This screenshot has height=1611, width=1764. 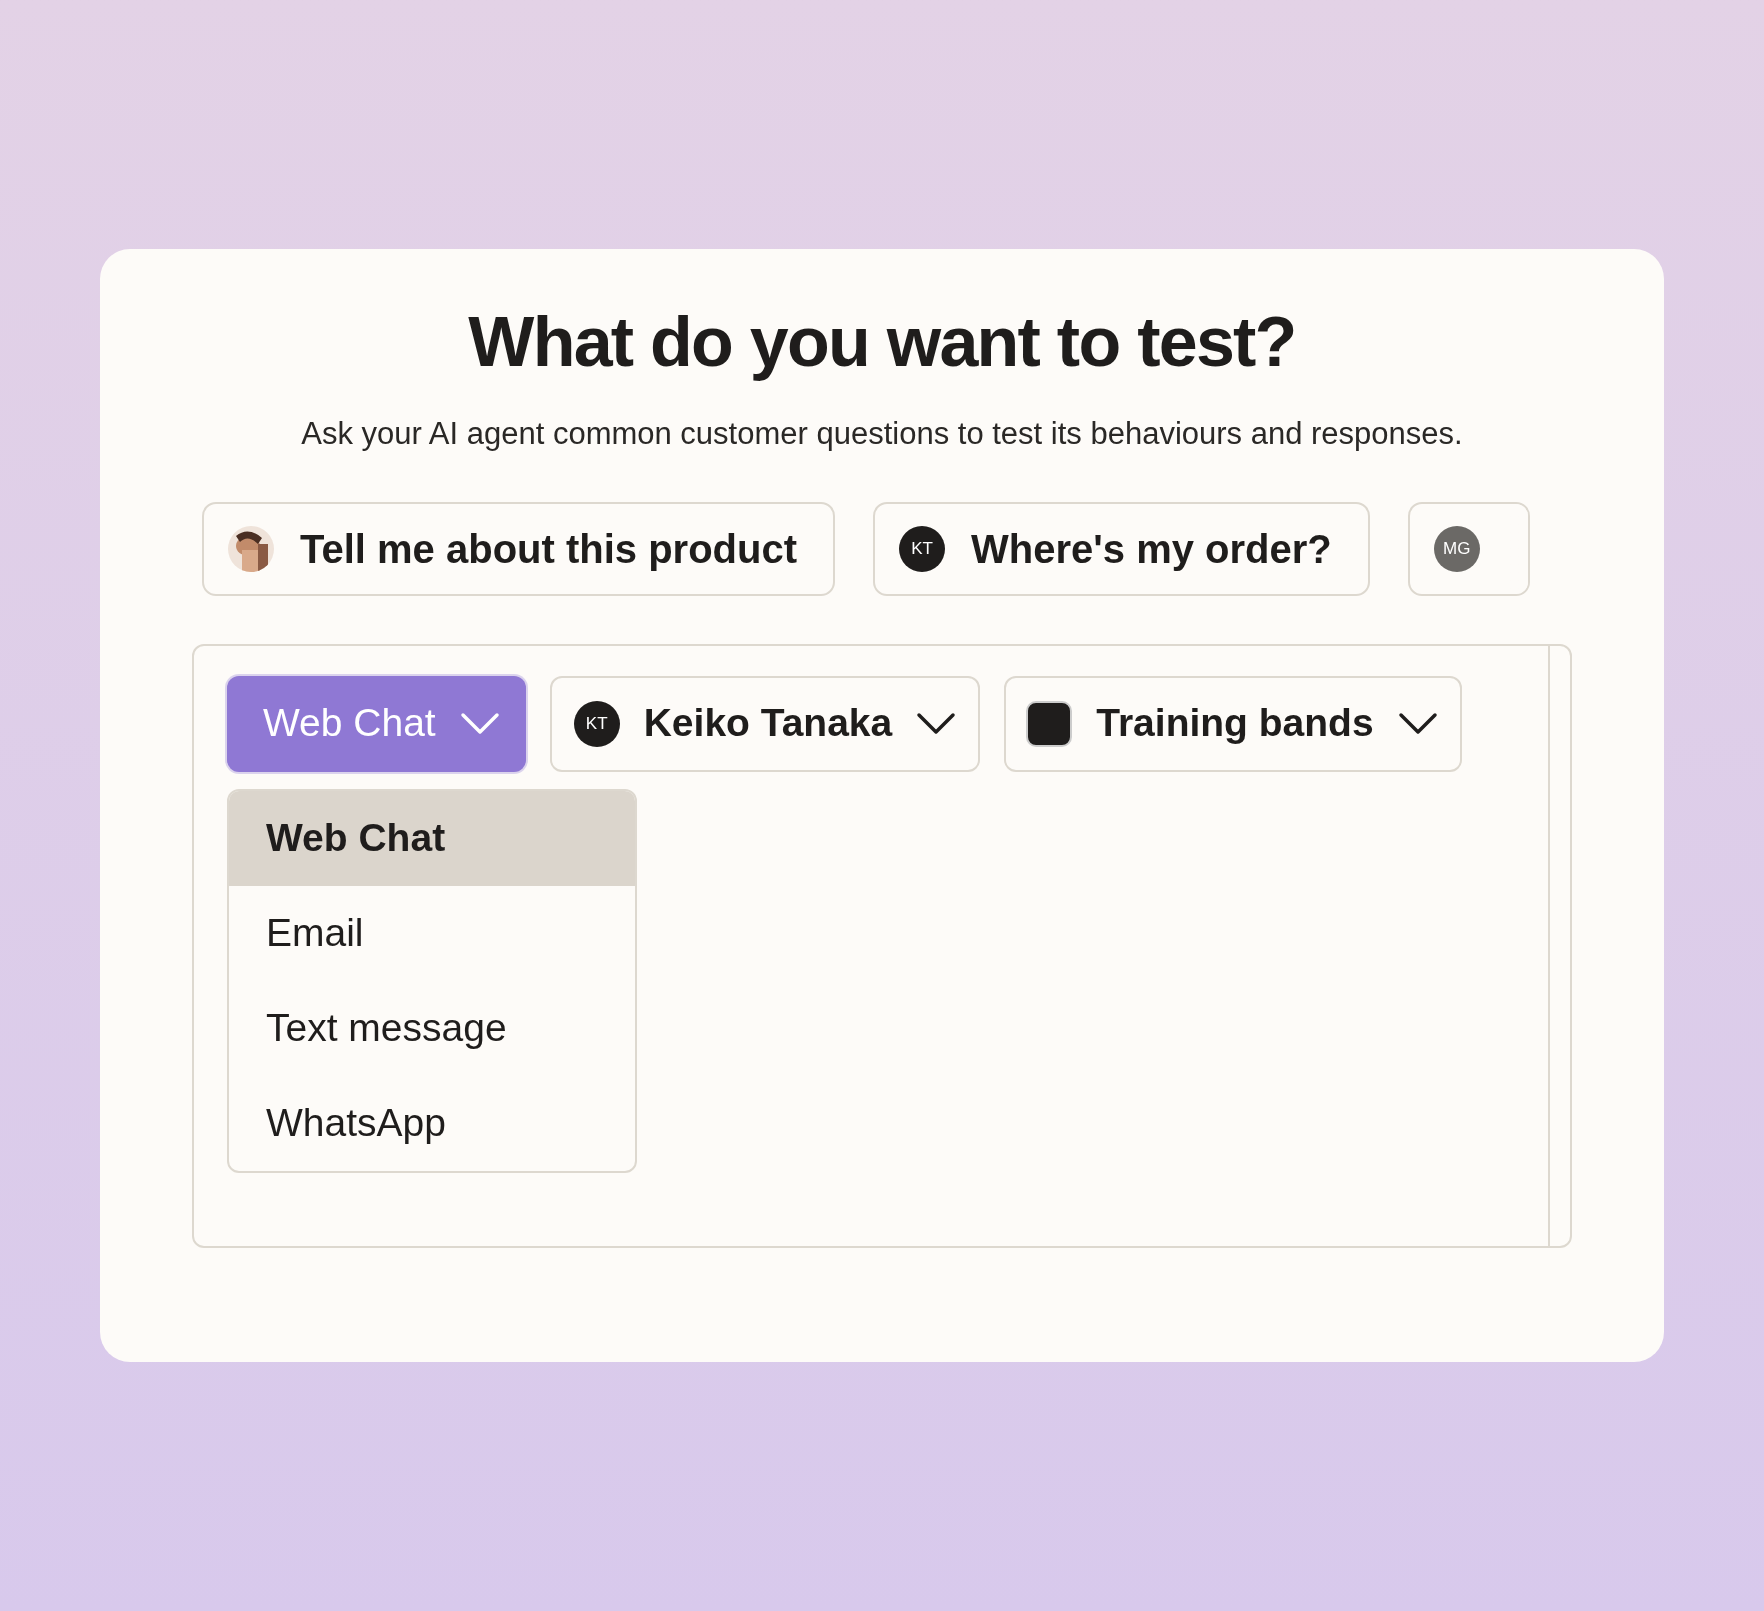 I want to click on customer-dropdown: KT Keiko Tanaka, so click(x=765, y=723).